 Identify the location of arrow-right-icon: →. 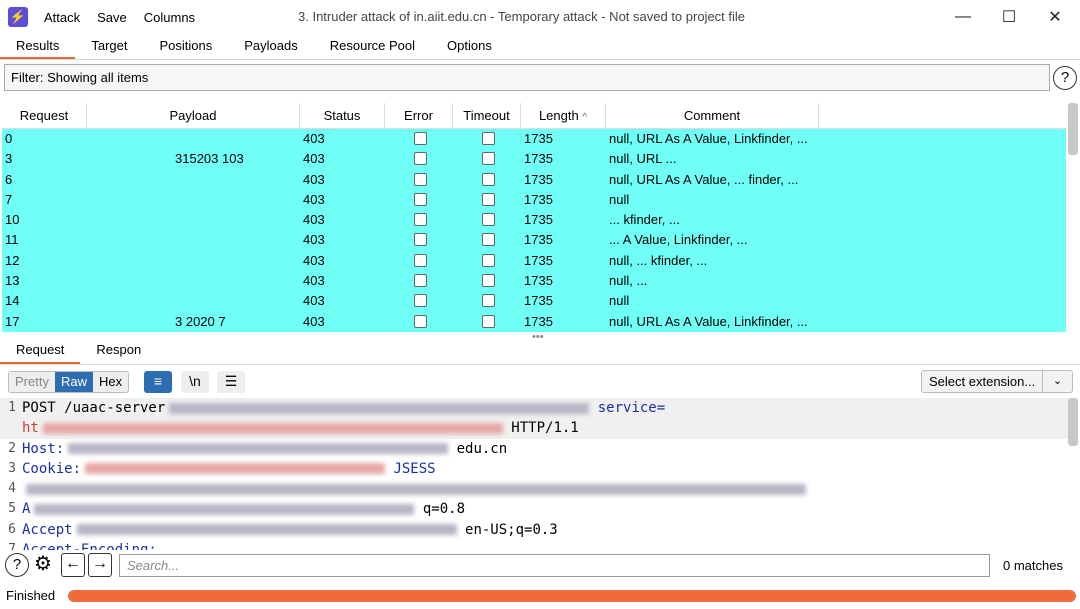
(100, 563).